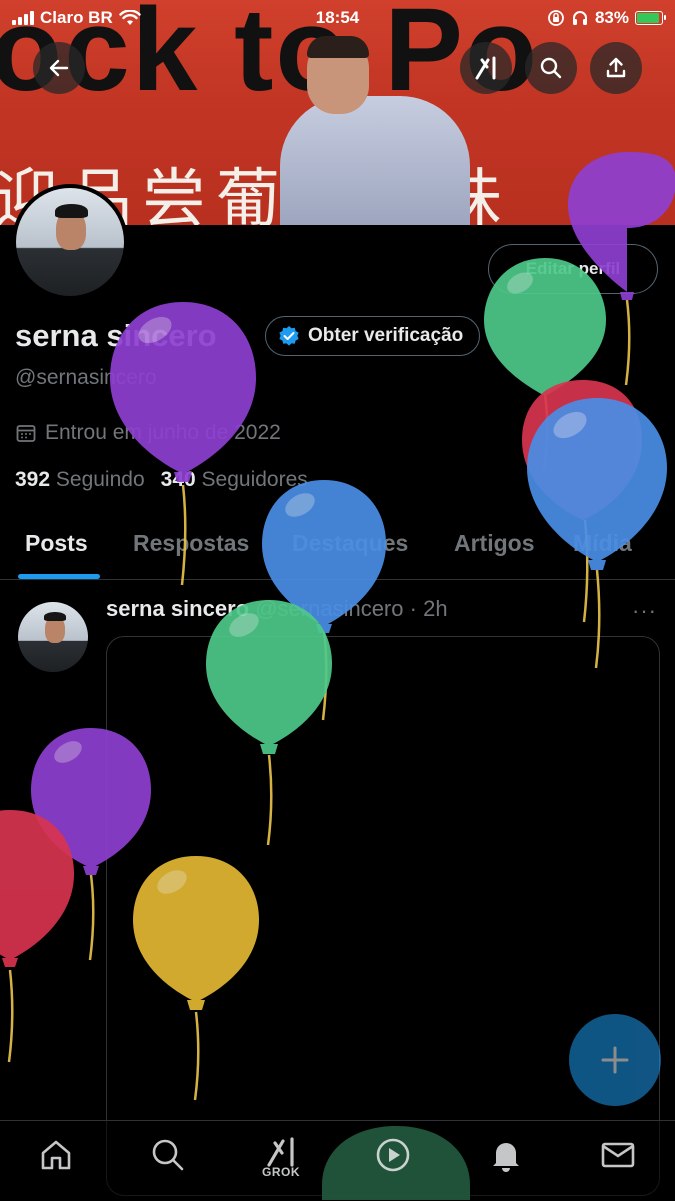 The width and height of the screenshot is (675, 1201). I want to click on battery-percent: 83%, so click(611, 17).